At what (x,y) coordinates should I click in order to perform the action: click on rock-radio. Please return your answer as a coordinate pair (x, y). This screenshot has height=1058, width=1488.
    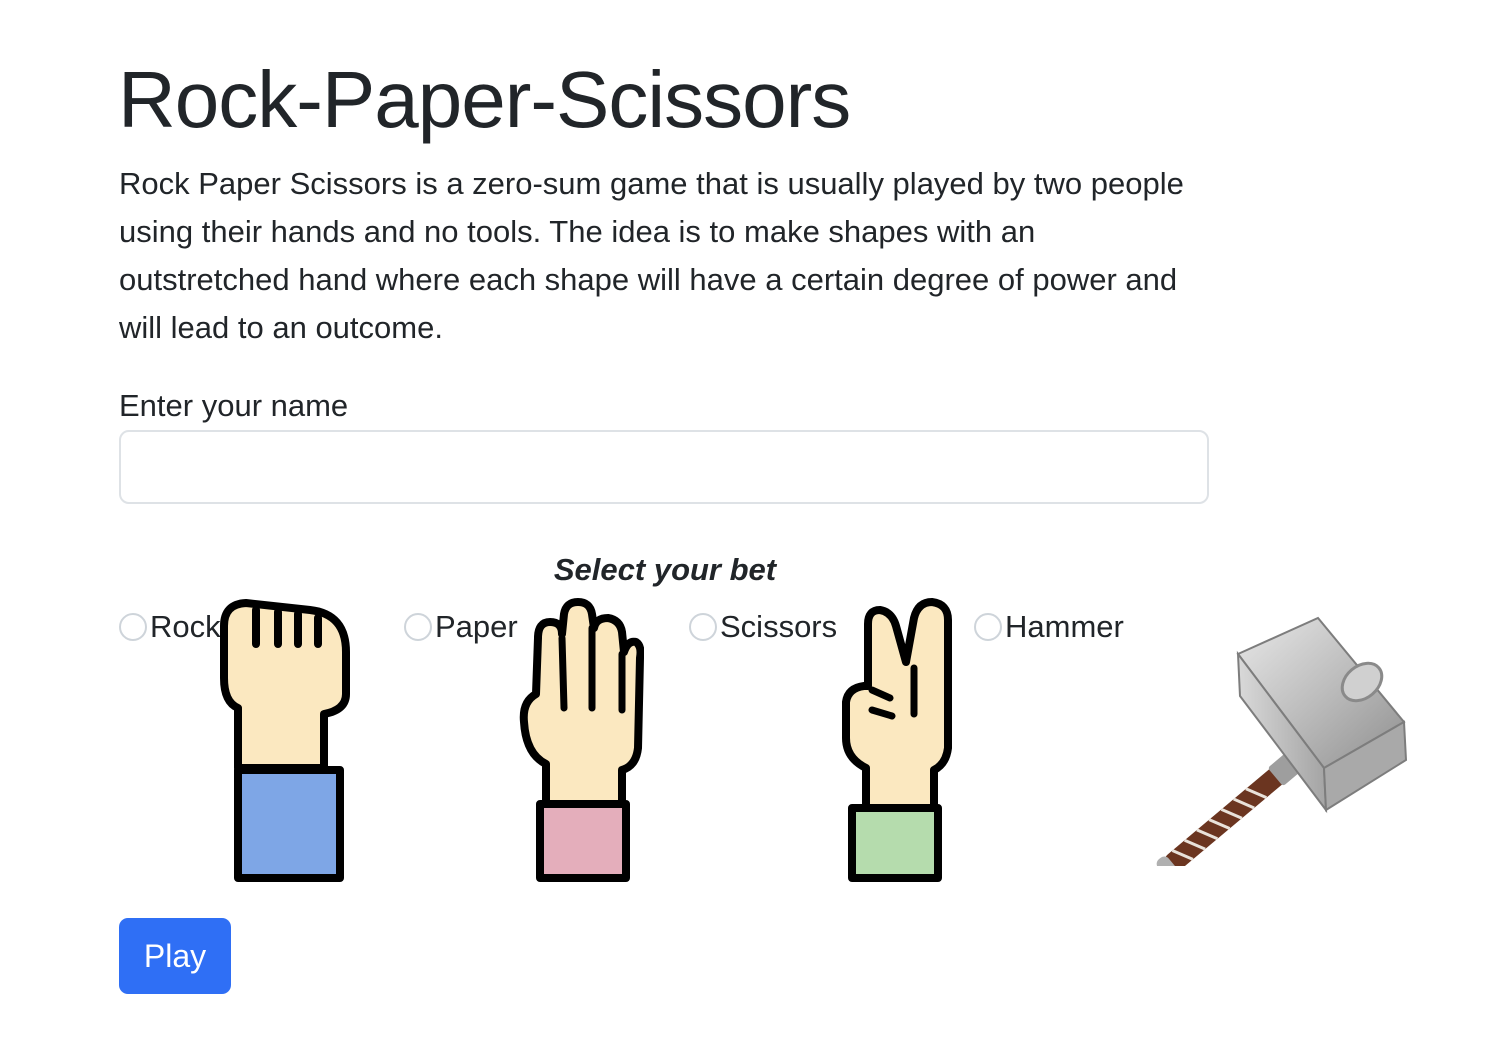
    Looking at the image, I should click on (133, 627).